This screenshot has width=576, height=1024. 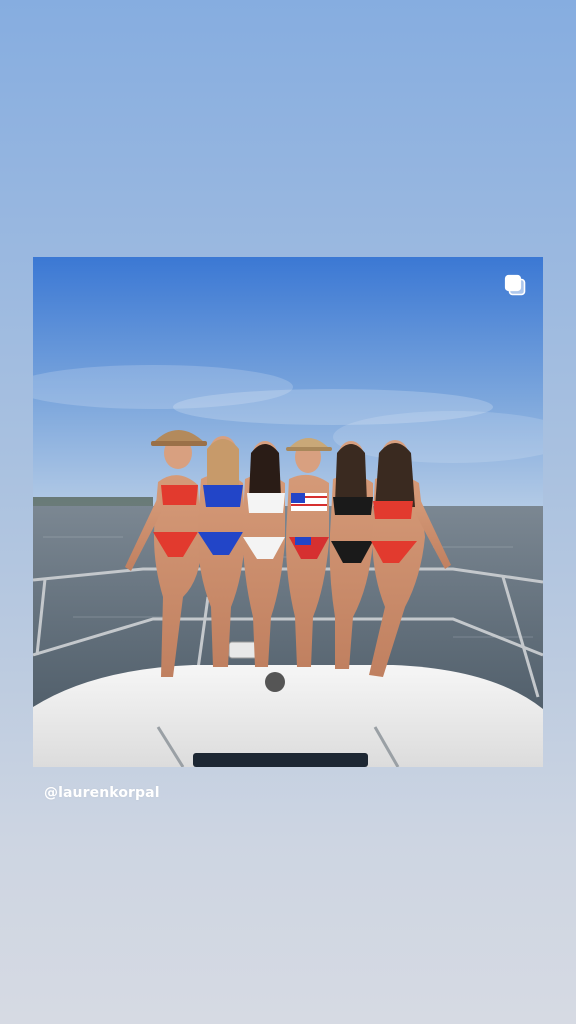 I want to click on carousel-multiple-icon, so click(x=515, y=285).